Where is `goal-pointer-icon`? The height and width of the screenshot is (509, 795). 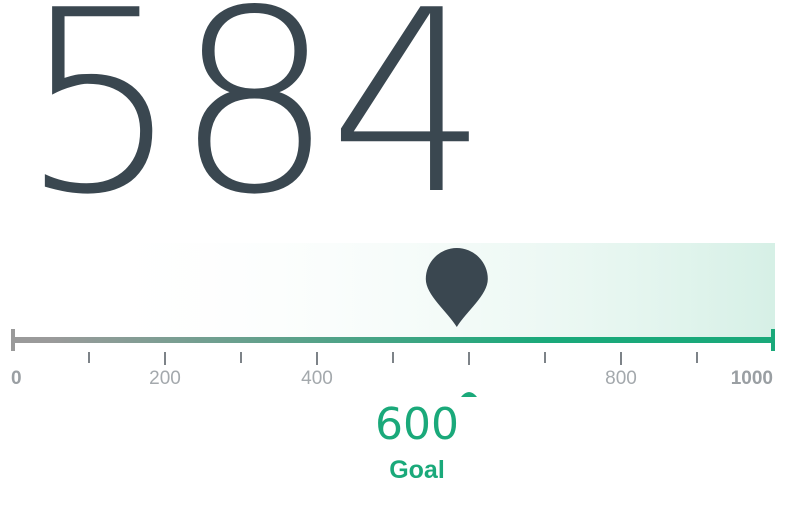 goal-pointer-icon is located at coordinates (469, 394).